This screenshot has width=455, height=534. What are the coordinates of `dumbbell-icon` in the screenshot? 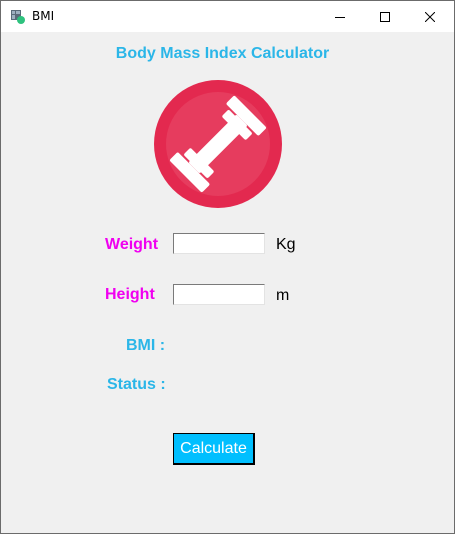 It's located at (218, 144).